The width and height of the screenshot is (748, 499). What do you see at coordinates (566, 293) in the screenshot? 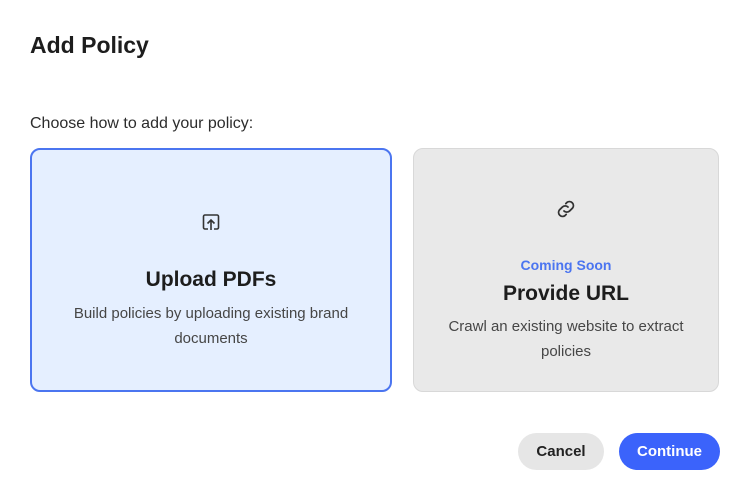
I see `option-title: Provide URL` at bounding box center [566, 293].